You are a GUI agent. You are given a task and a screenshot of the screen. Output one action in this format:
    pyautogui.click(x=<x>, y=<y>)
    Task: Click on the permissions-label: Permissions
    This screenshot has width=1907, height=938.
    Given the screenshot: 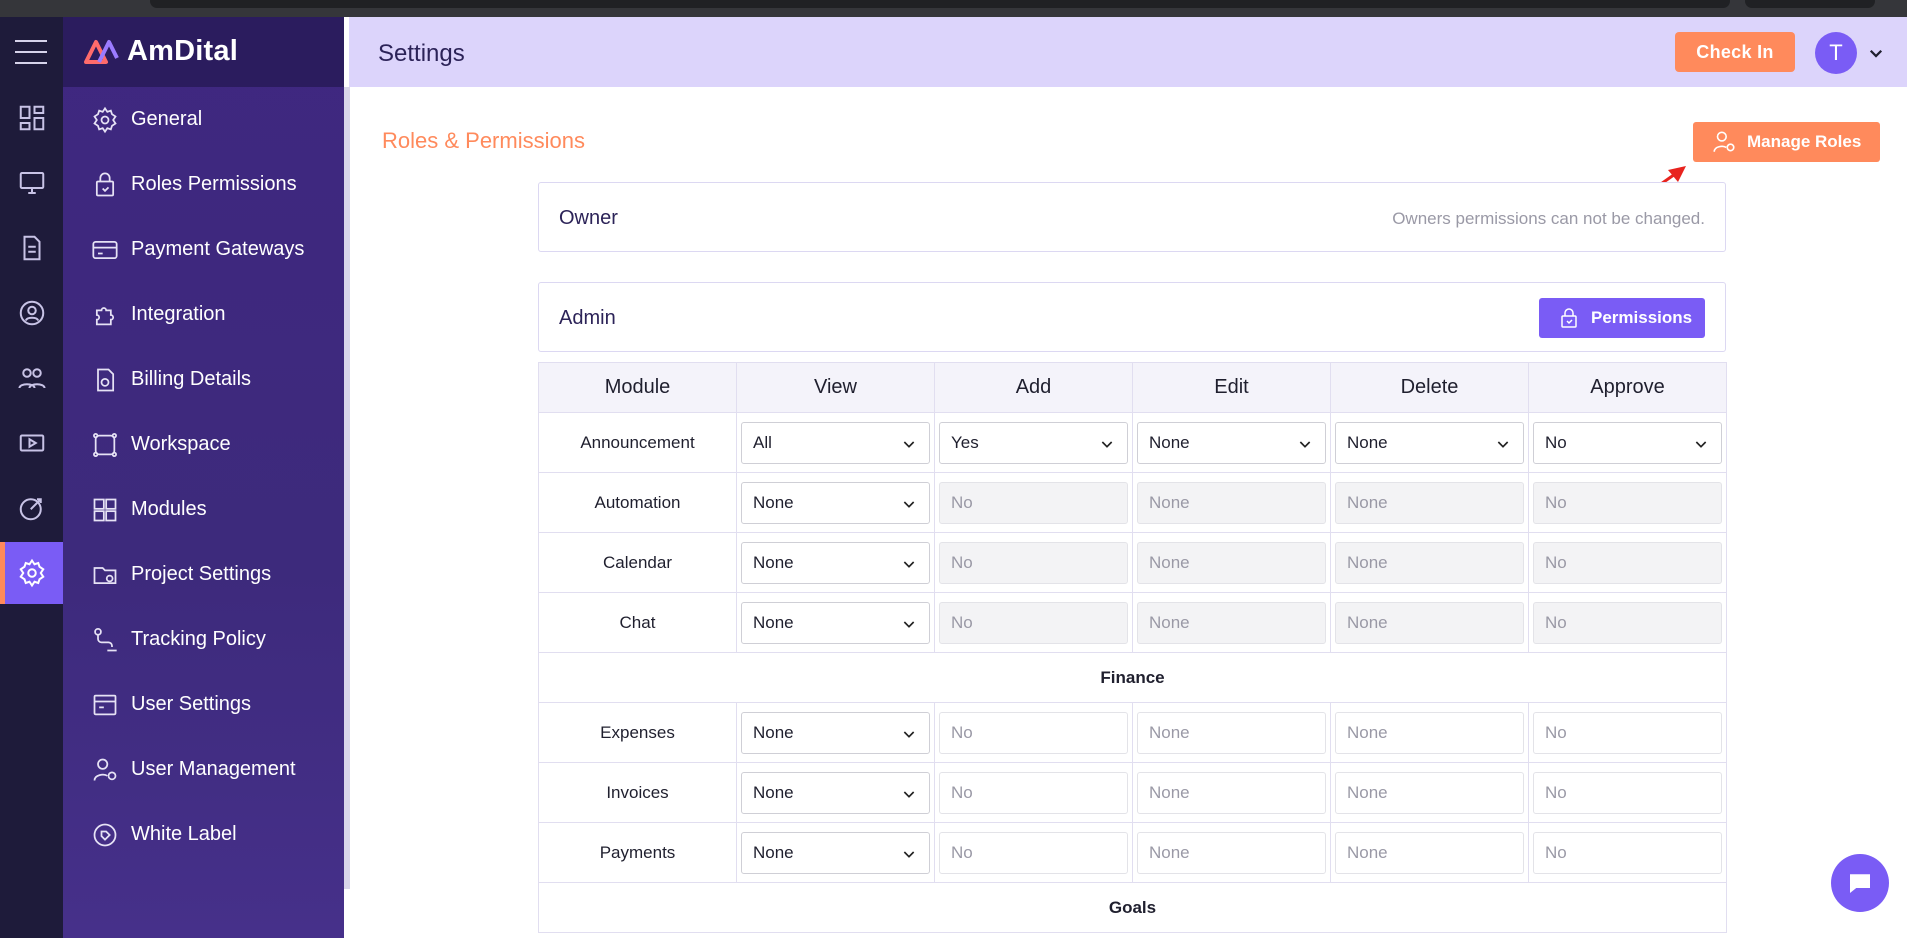 What is the action you would take?
    pyautogui.click(x=1642, y=317)
    